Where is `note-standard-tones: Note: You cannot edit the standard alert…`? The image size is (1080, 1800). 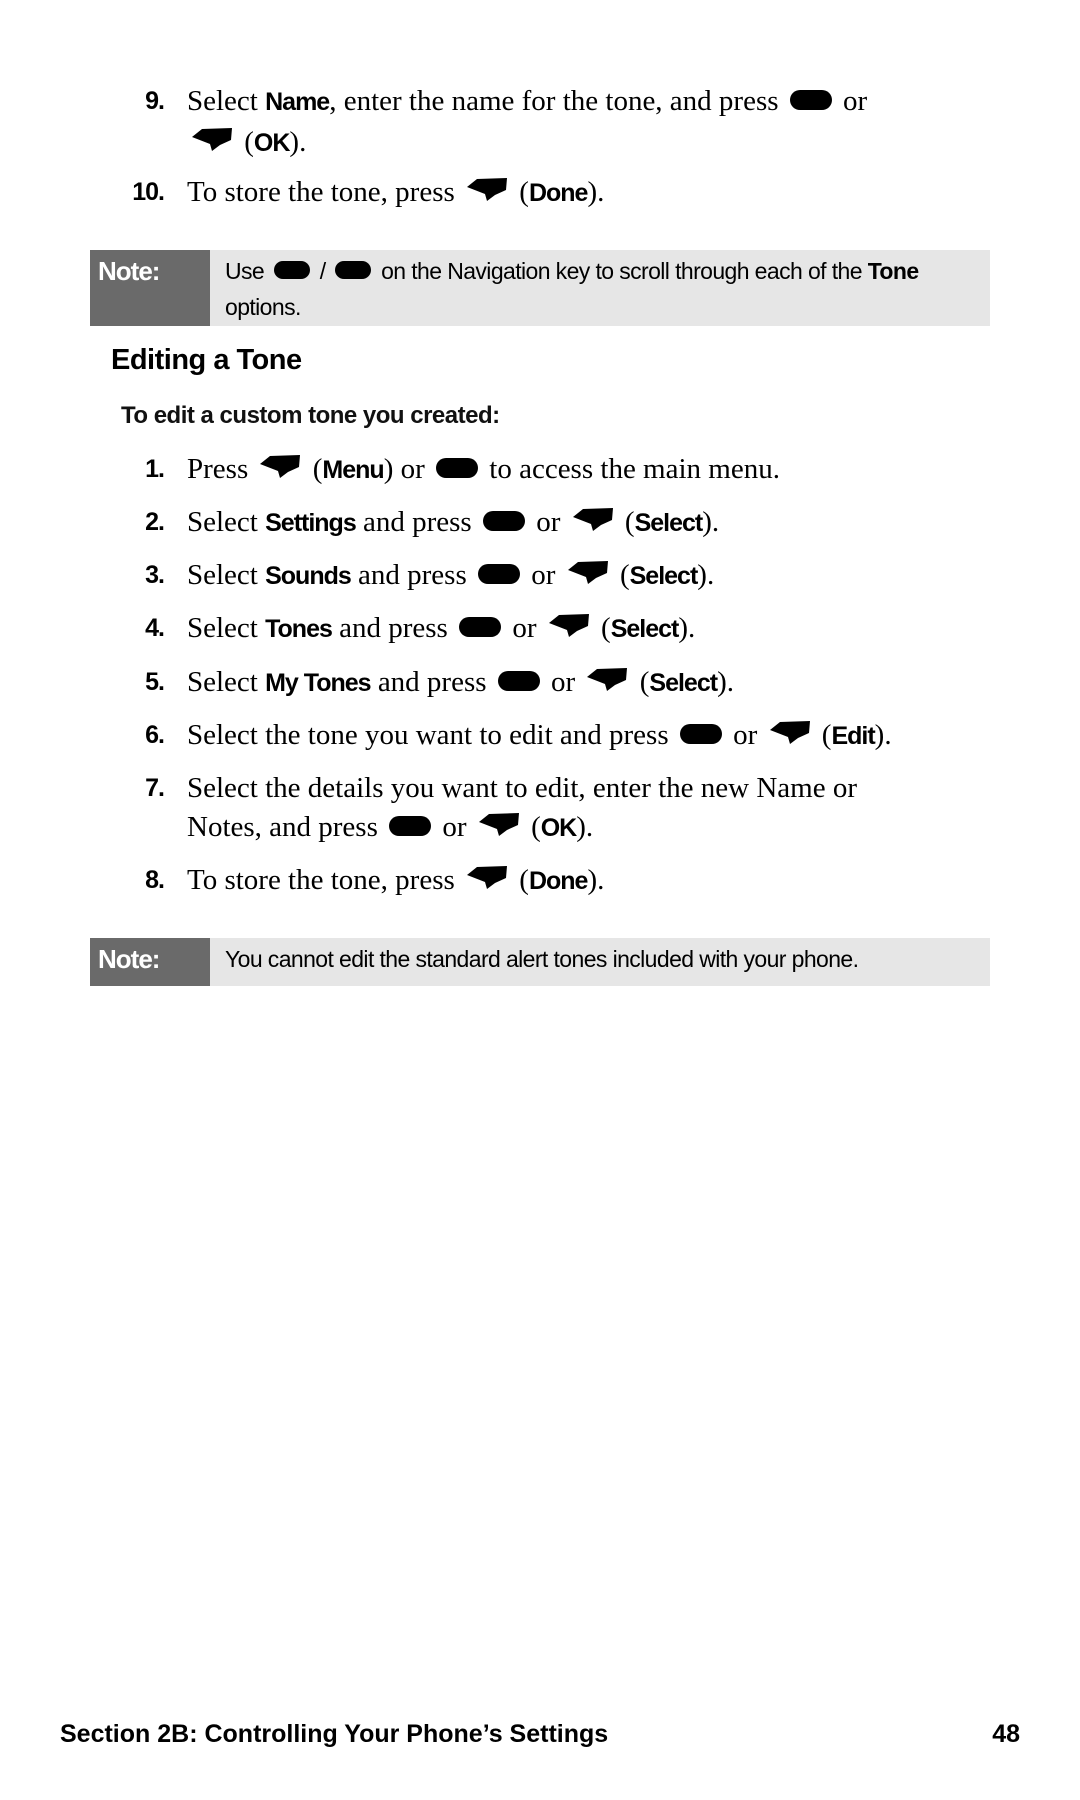 note-standard-tones: Note: You cannot edit the standard alert… is located at coordinates (540, 962).